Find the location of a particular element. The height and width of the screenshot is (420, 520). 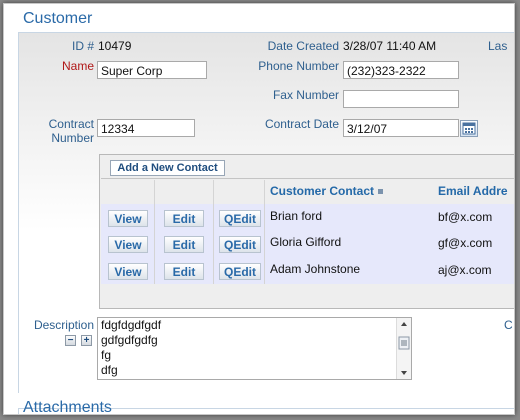

description-label: Description is located at coordinates (63, 325).